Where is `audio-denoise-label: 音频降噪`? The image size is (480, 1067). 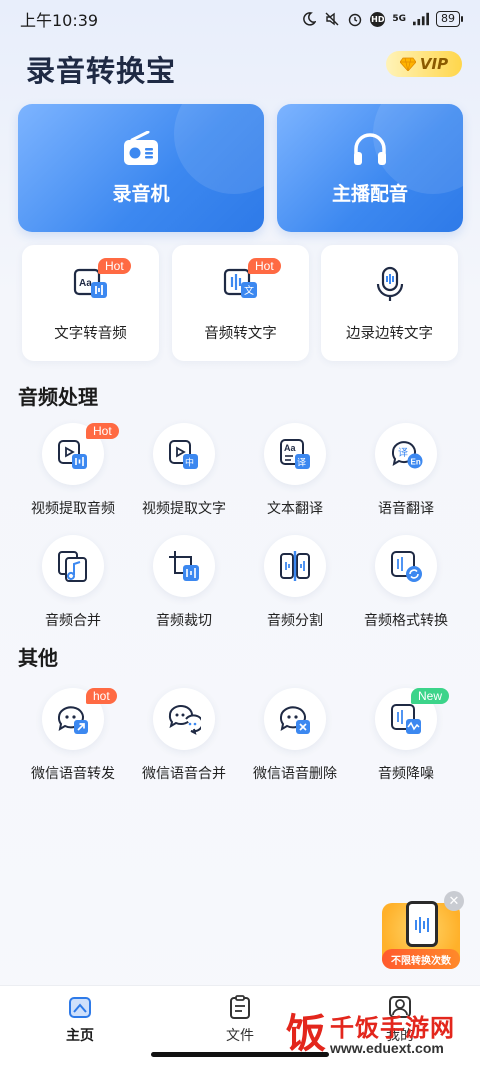 audio-denoise-label: 音频降噪 is located at coordinates (406, 774).